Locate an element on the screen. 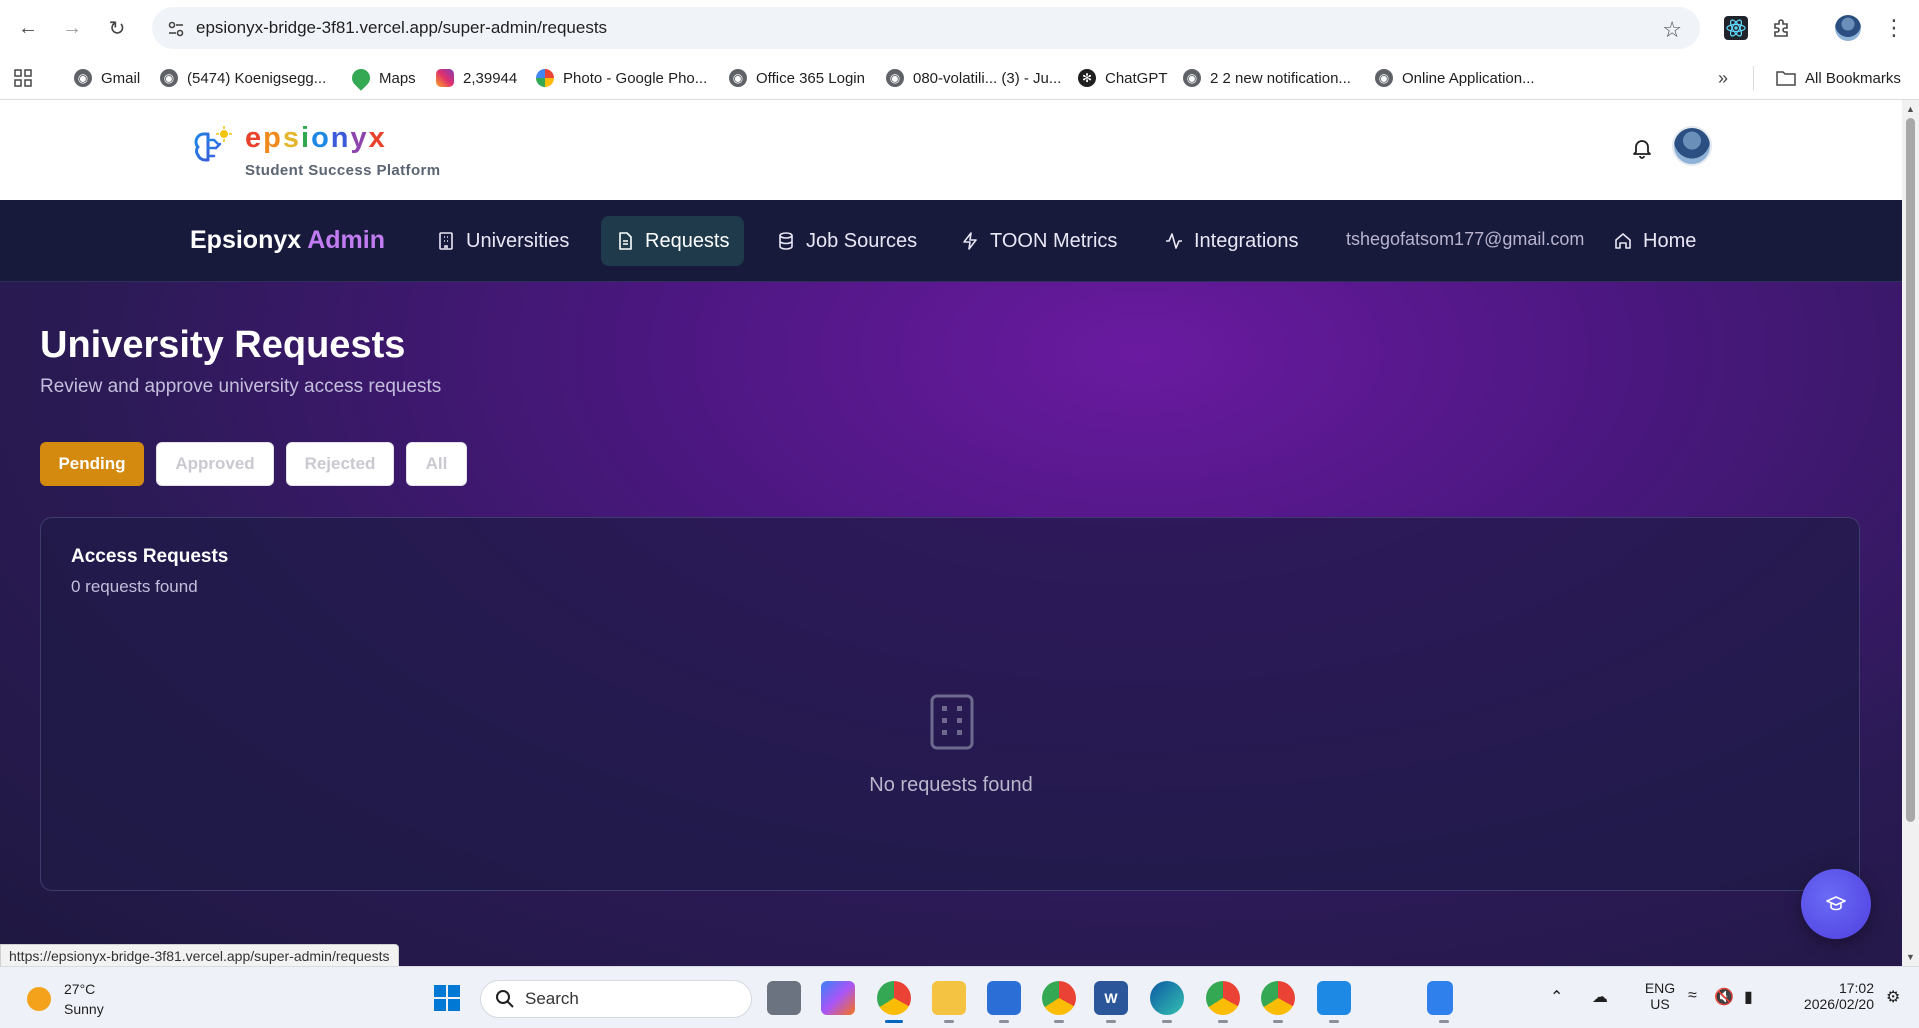  extensions-puzzle-icon is located at coordinates (1782, 28).